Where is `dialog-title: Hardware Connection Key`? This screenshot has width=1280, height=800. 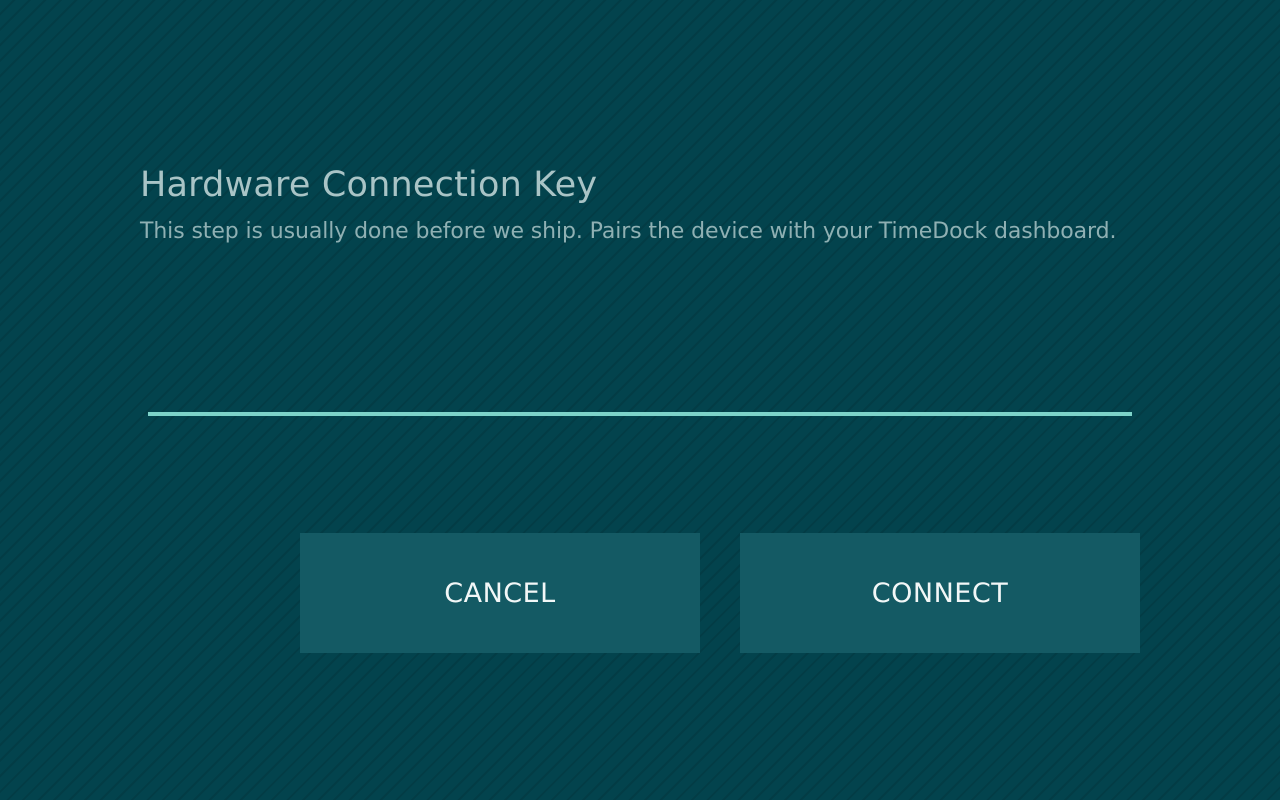 dialog-title: Hardware Connection Key is located at coordinates (369, 185).